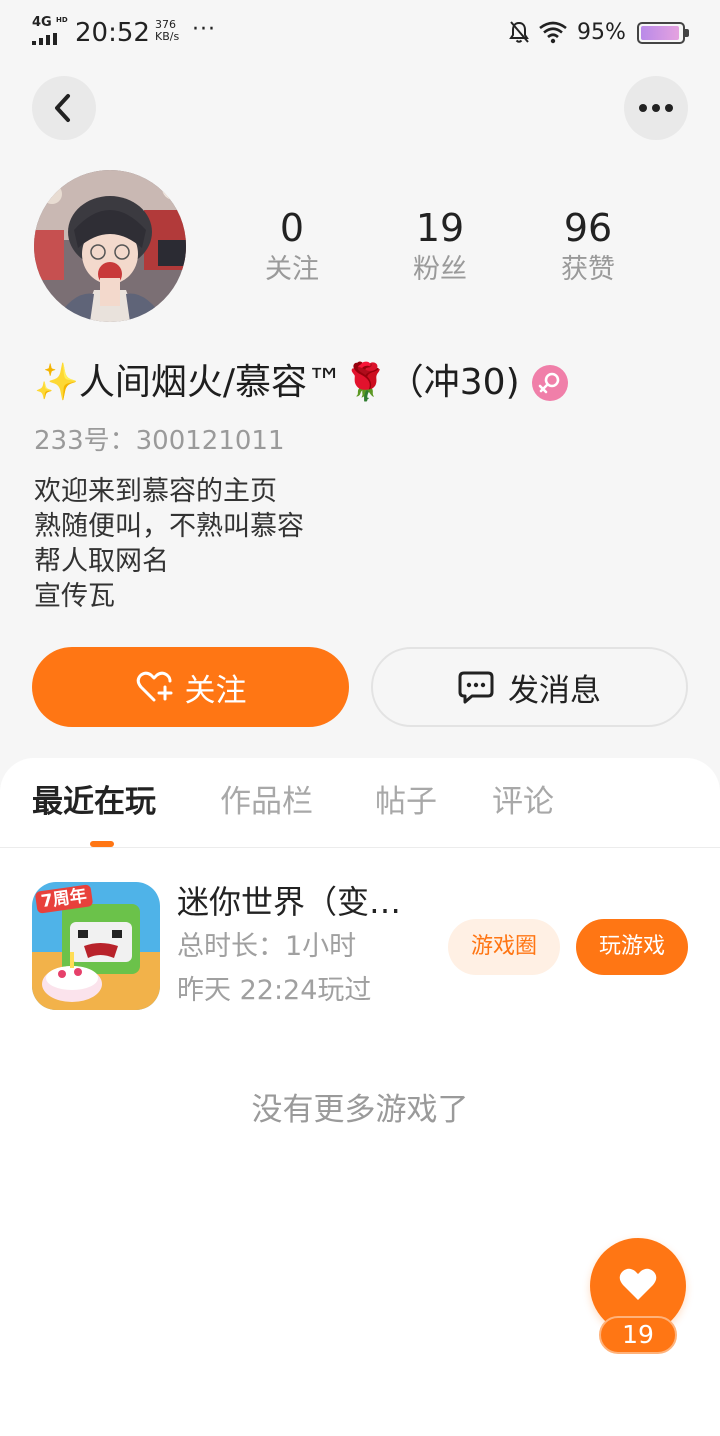  I want to click on stat-following: 0 关注, so click(292, 247).